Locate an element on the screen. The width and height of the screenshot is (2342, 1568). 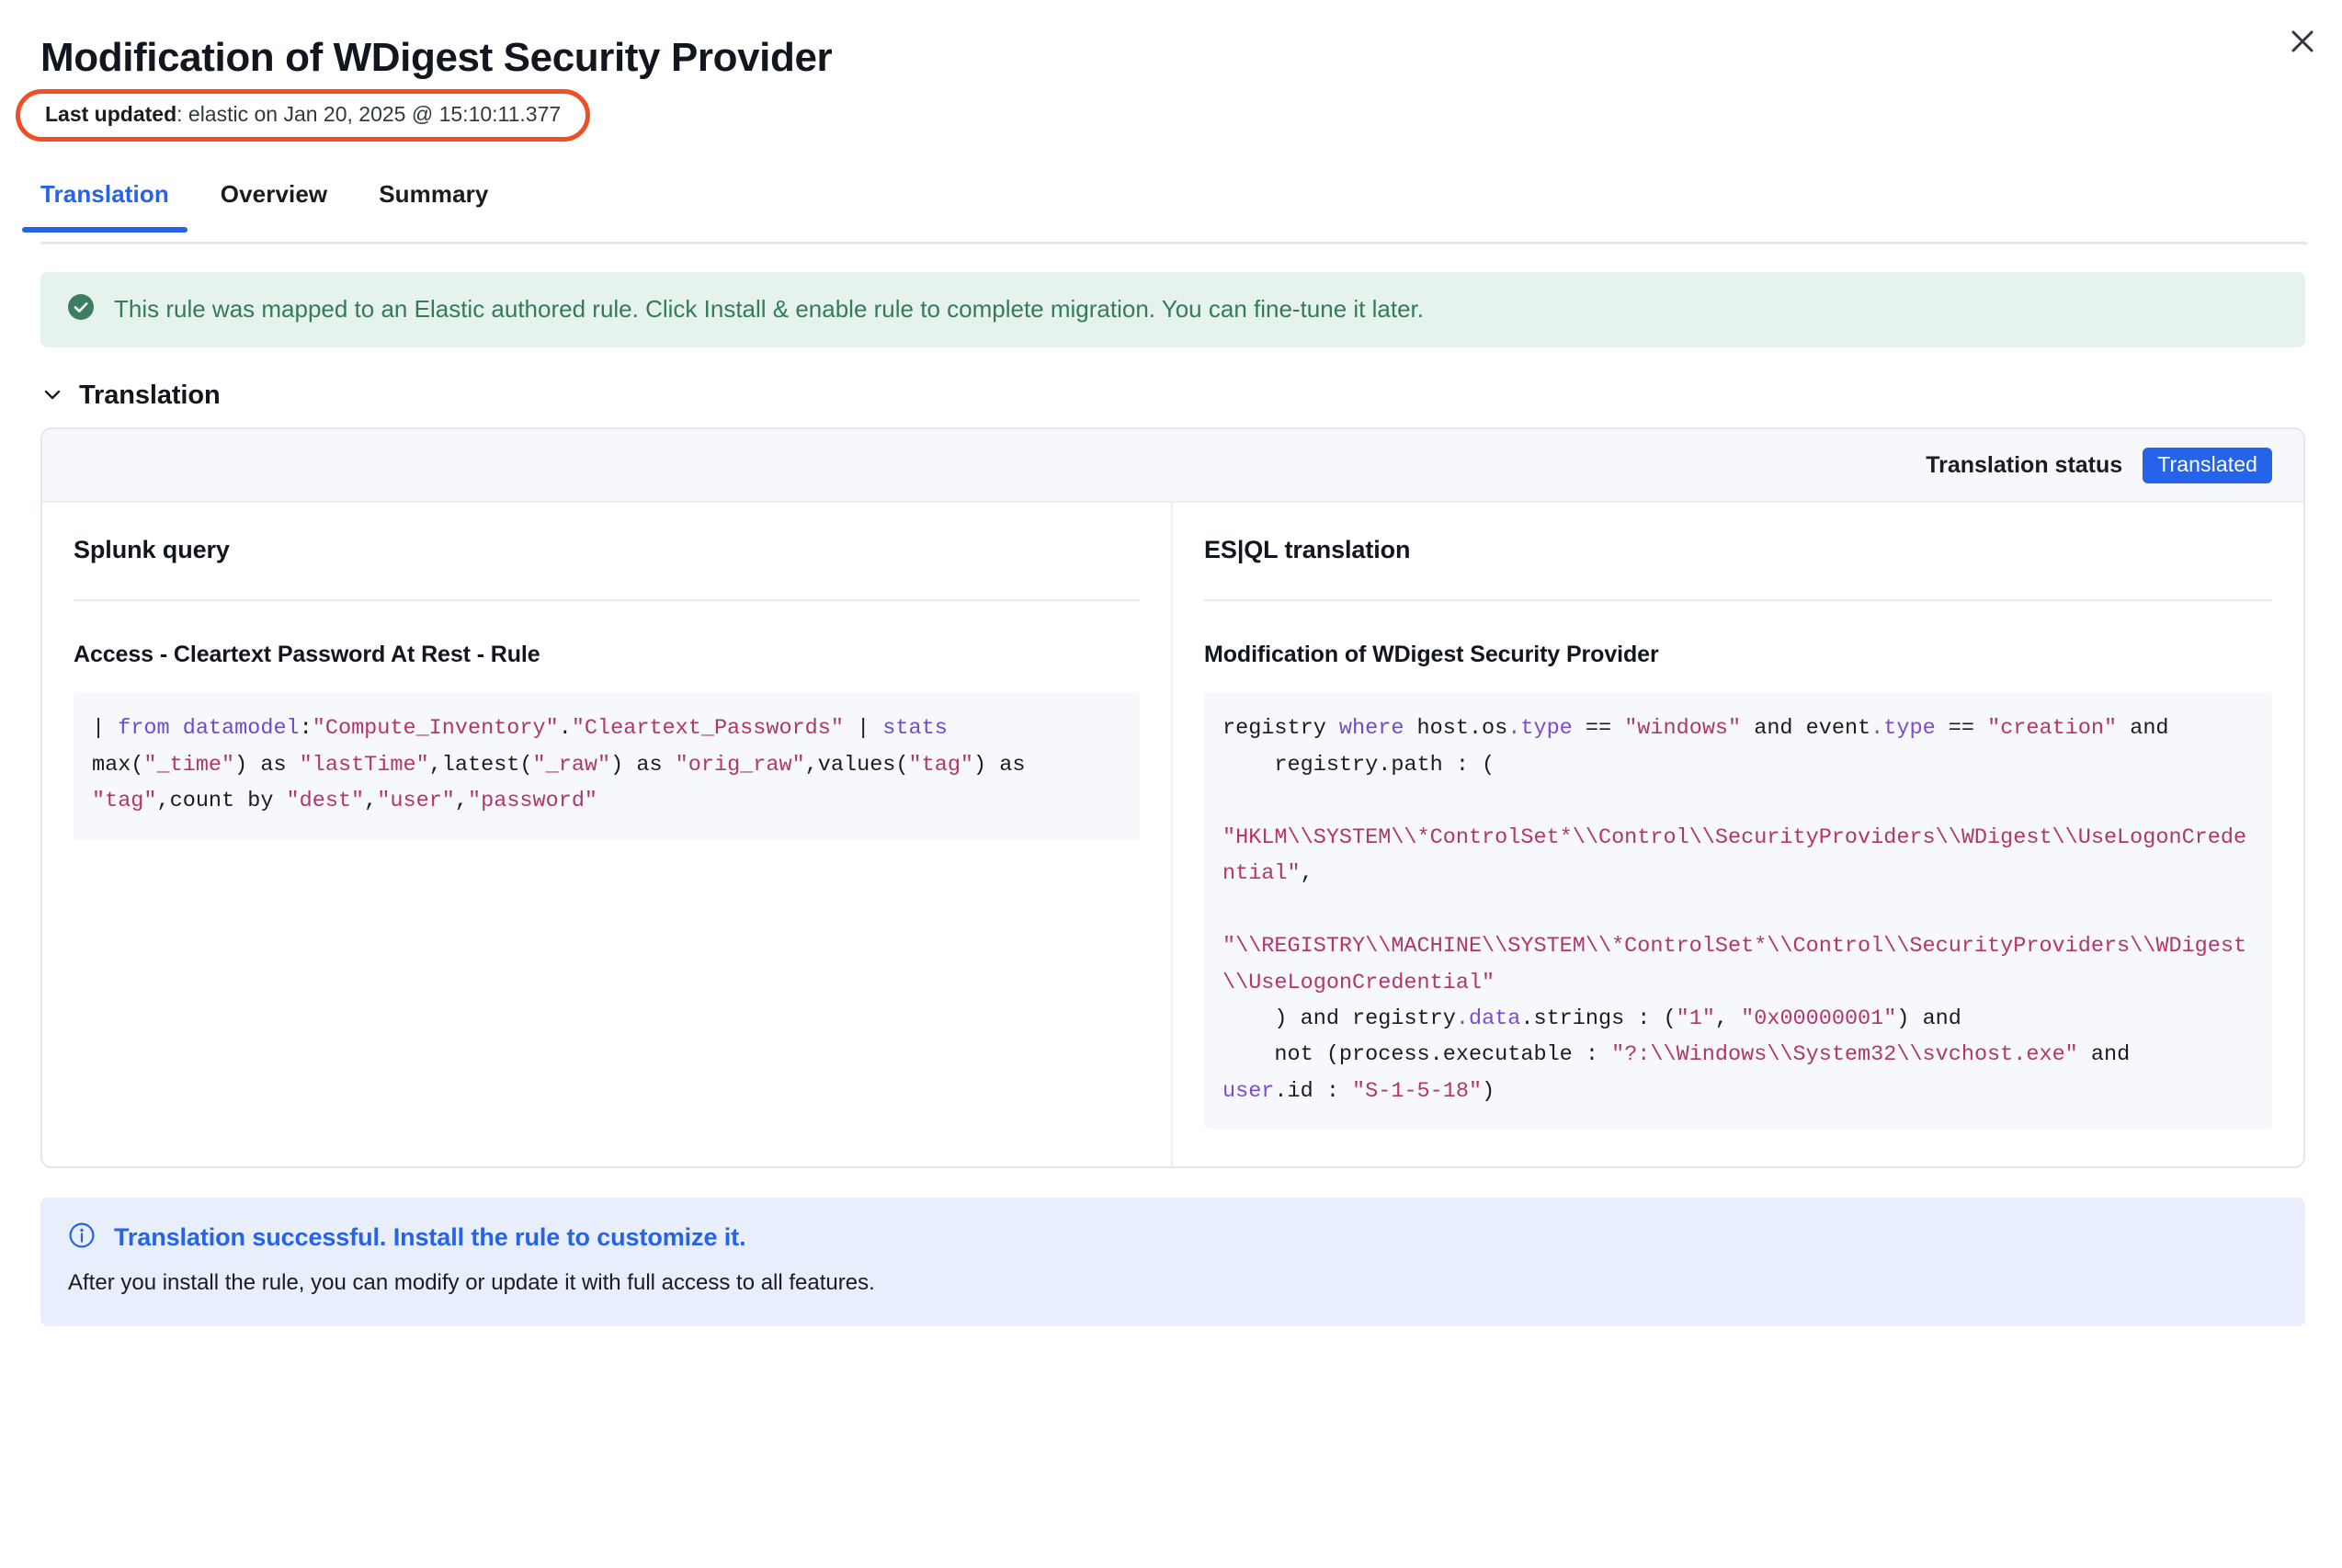
translation-section-toggle: Translation is located at coordinates (130, 396).